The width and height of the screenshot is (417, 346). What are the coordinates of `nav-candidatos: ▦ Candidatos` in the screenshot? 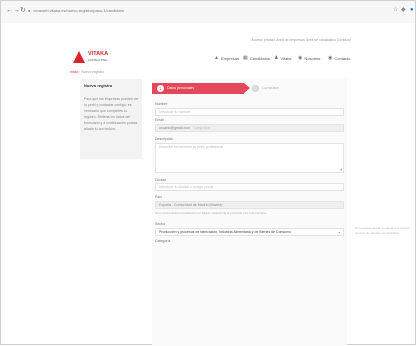 It's located at (256, 58).